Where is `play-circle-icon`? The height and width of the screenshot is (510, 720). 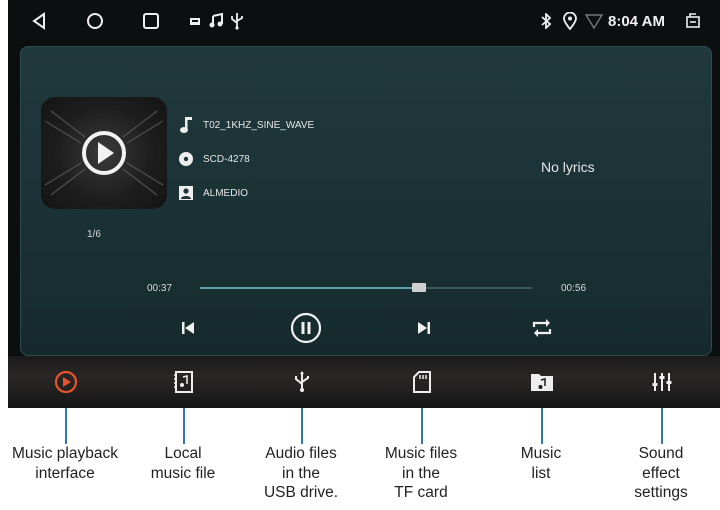
play-circle-icon is located at coordinates (66, 382).